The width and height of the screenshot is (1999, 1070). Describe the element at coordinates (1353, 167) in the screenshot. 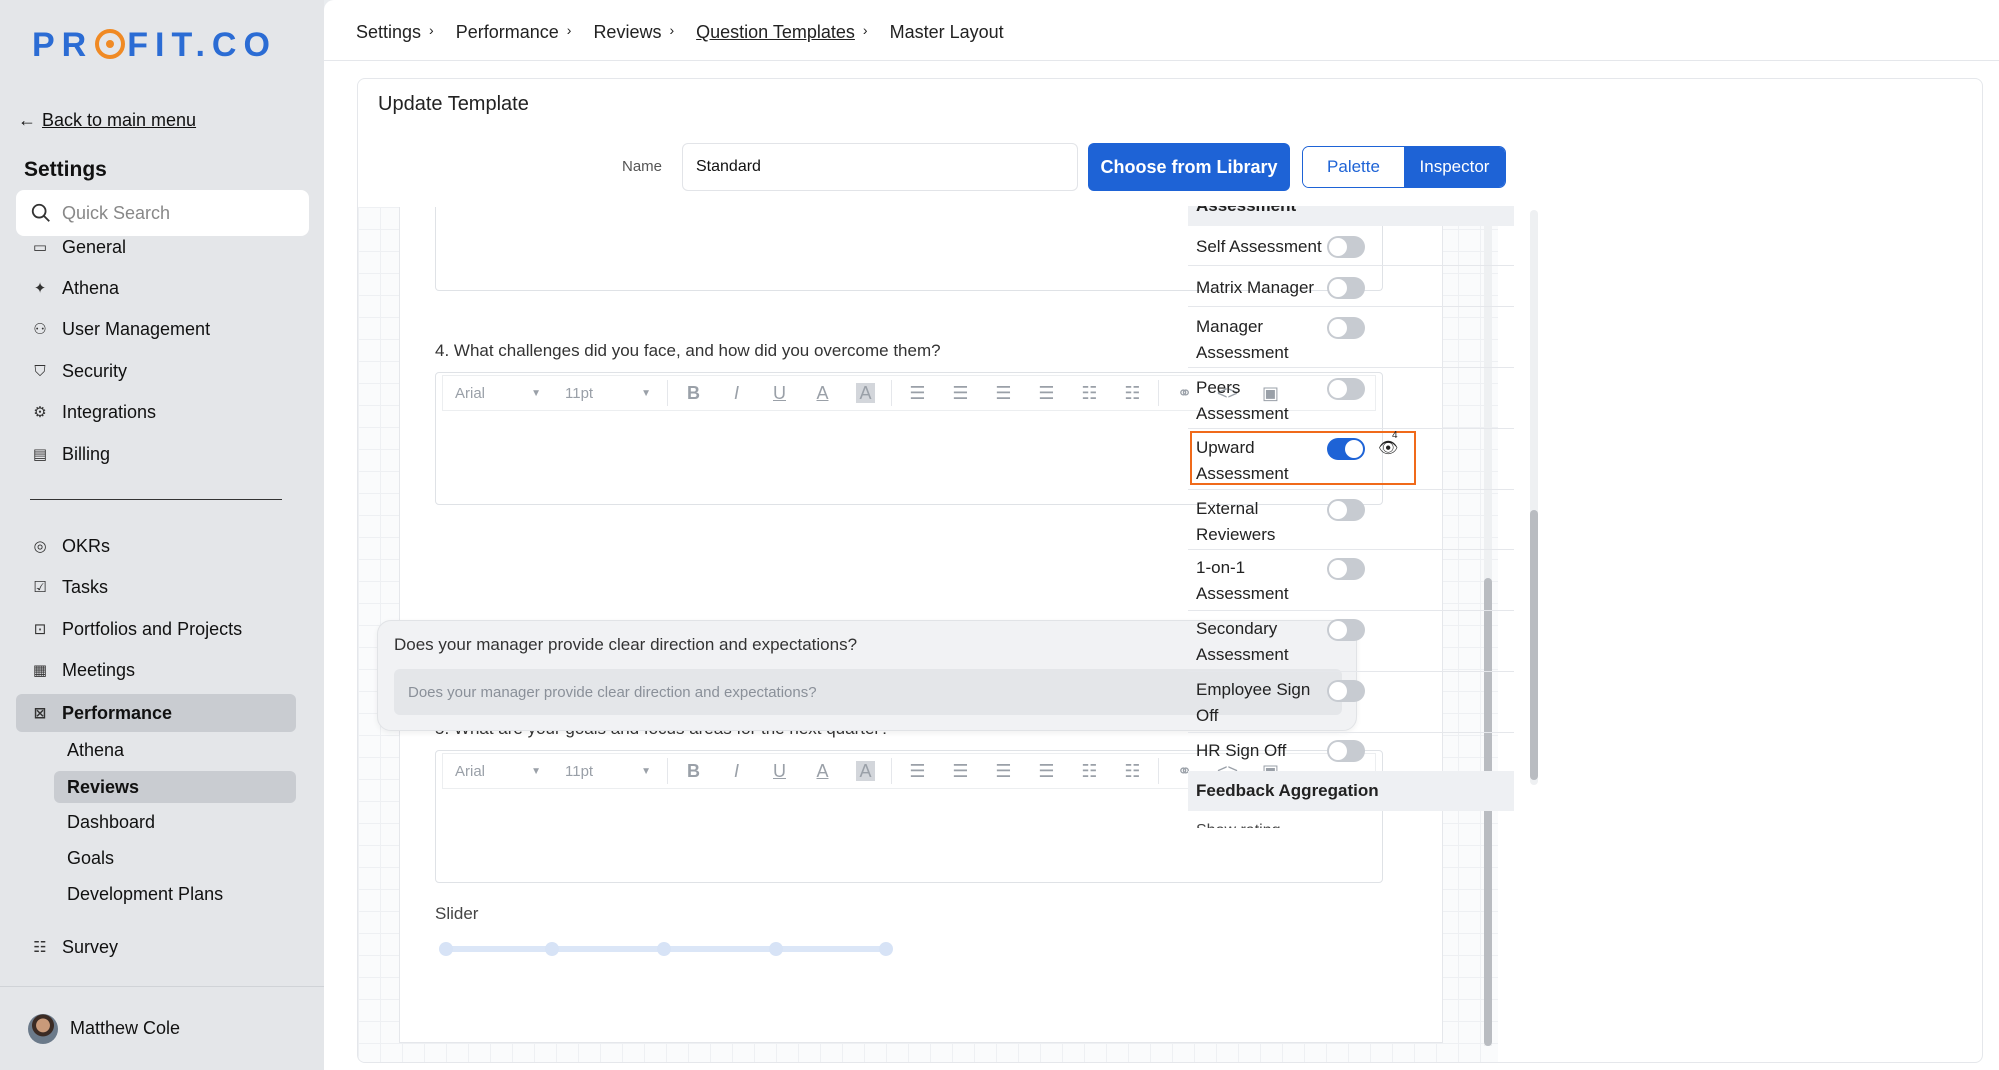

I see `tab-palette: Palette` at that location.